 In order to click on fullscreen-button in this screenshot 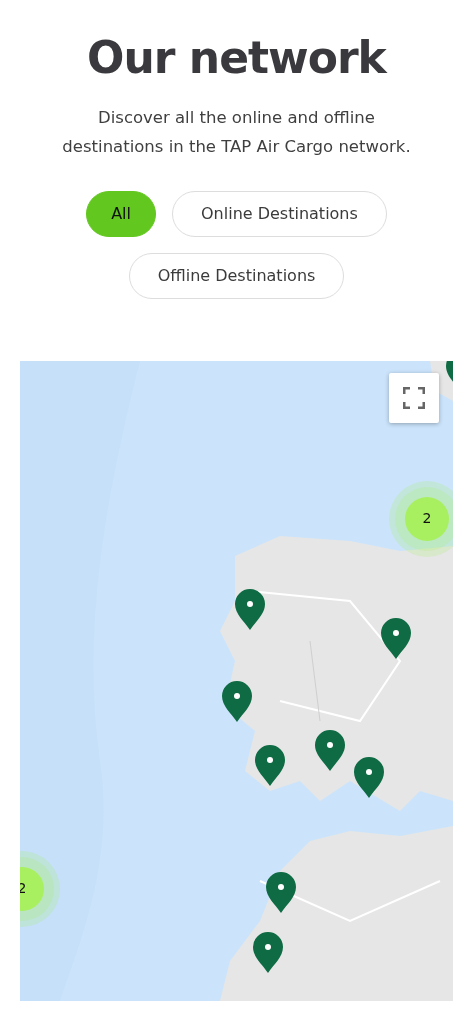, I will do `click(414, 397)`.